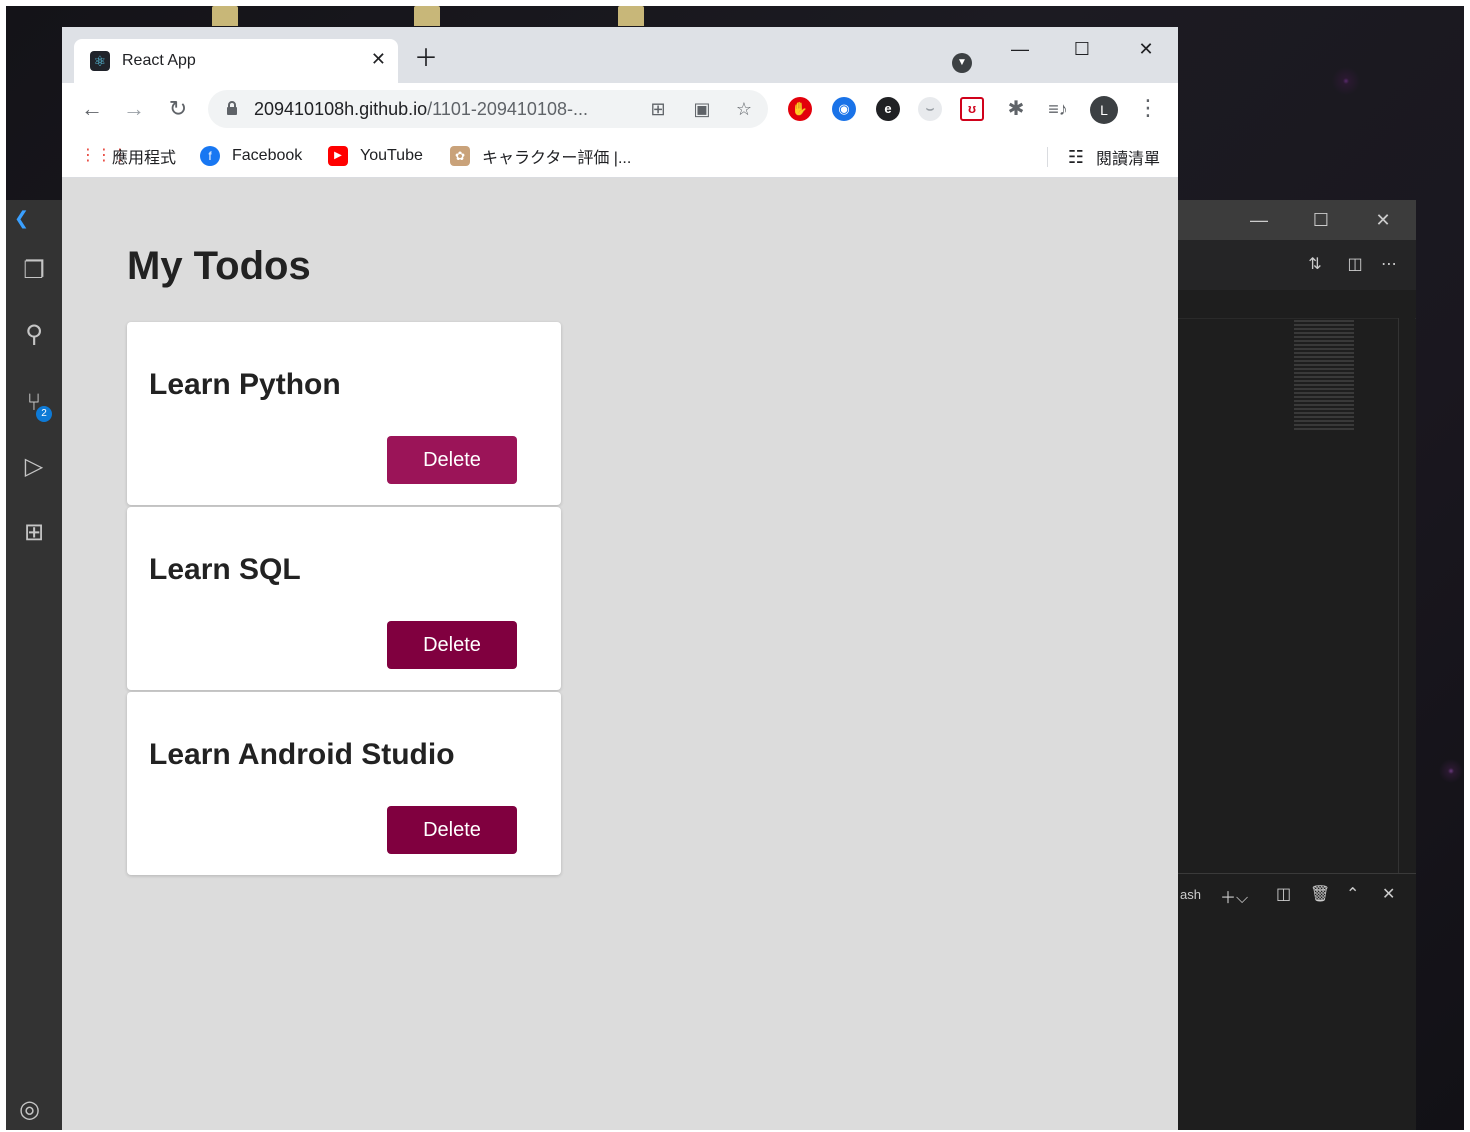 The image size is (1470, 1132). Describe the element at coordinates (391, 155) in the screenshot. I see `bookmark-label: YouTube` at that location.